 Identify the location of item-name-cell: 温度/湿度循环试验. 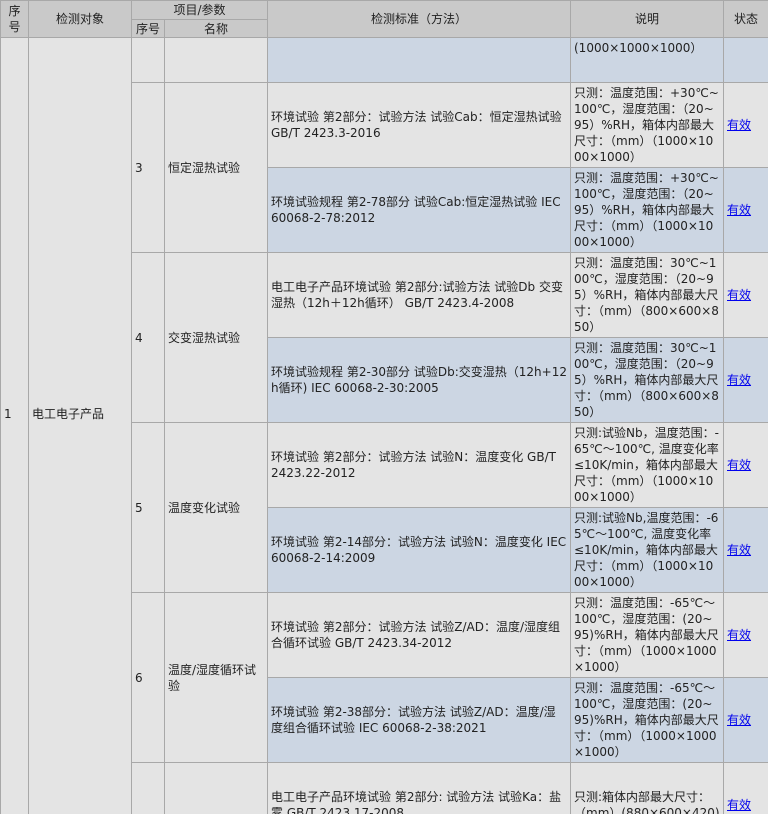
(216, 677).